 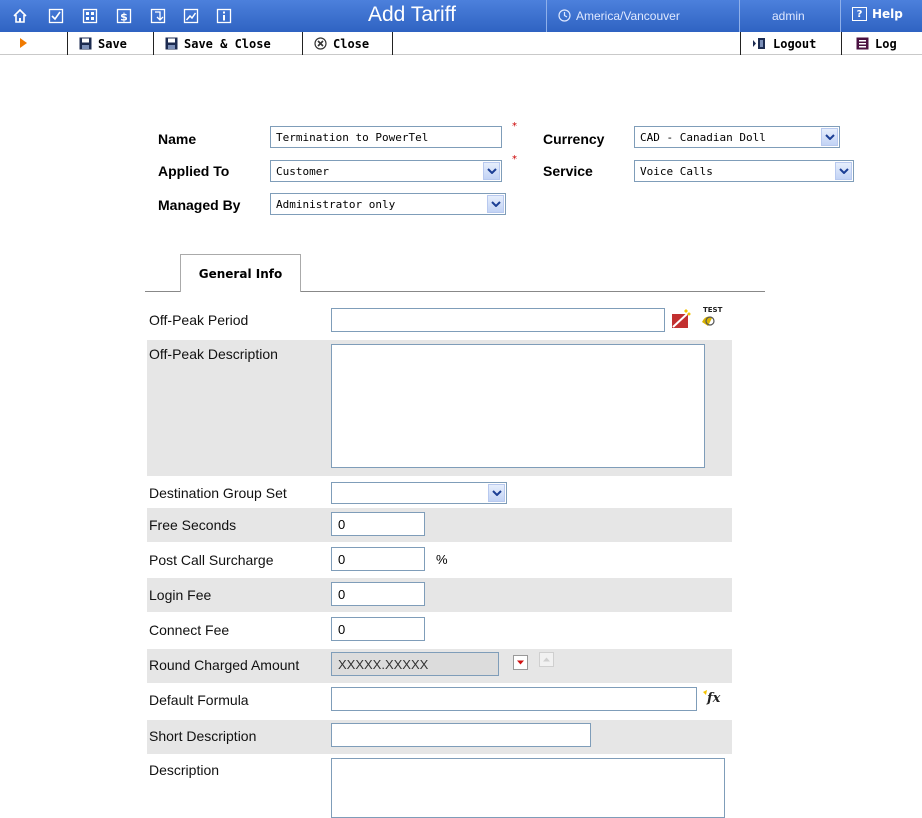 What do you see at coordinates (194, 171) in the screenshot?
I see `applied-to-label: Applied To` at bounding box center [194, 171].